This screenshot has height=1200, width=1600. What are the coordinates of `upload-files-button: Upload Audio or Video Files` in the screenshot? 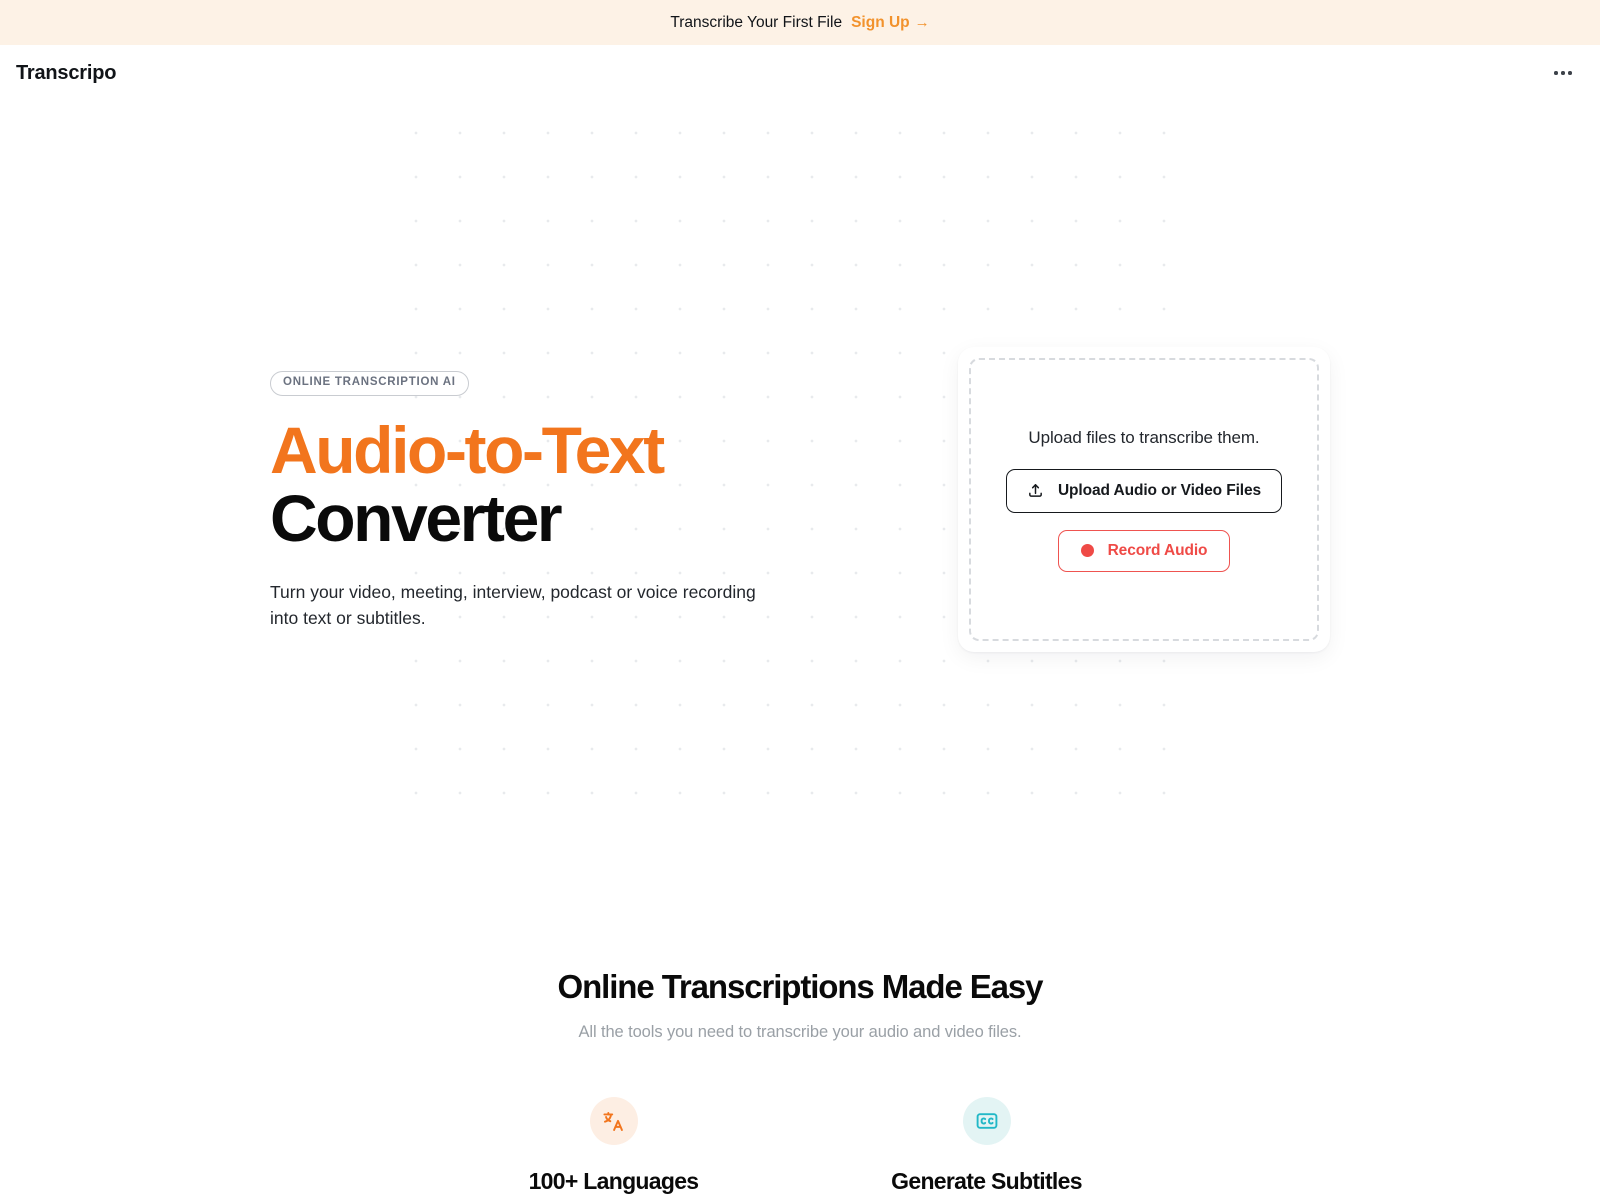 It's located at (1144, 490).